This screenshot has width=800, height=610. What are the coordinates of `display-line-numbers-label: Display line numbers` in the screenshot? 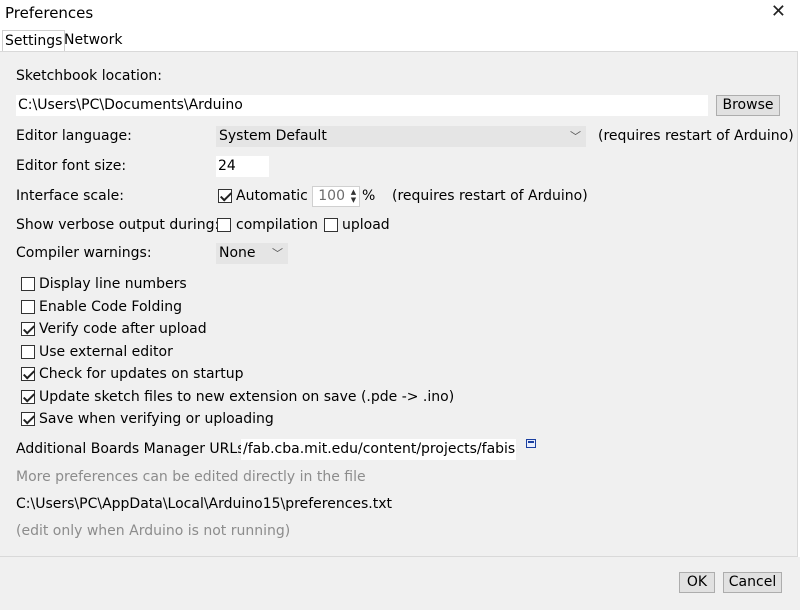 It's located at (113, 284).